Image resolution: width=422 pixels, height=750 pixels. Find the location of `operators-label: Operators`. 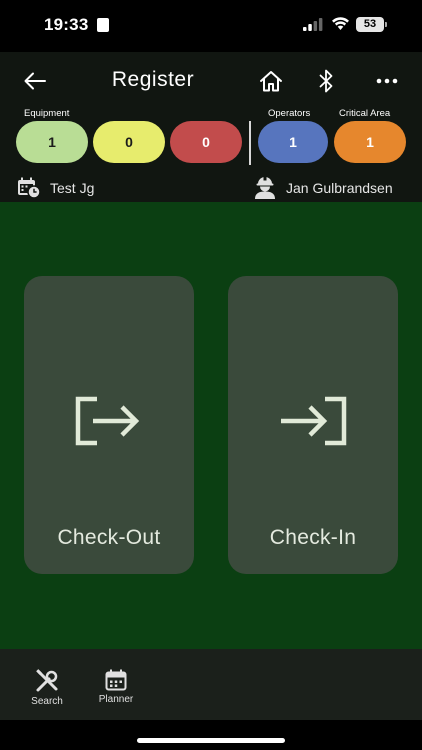

operators-label: Operators is located at coordinates (289, 113).